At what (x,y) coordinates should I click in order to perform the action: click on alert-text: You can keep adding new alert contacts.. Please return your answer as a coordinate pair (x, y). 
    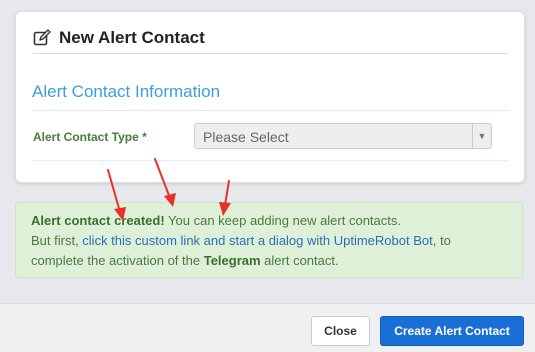
    Looking at the image, I should click on (282, 220).